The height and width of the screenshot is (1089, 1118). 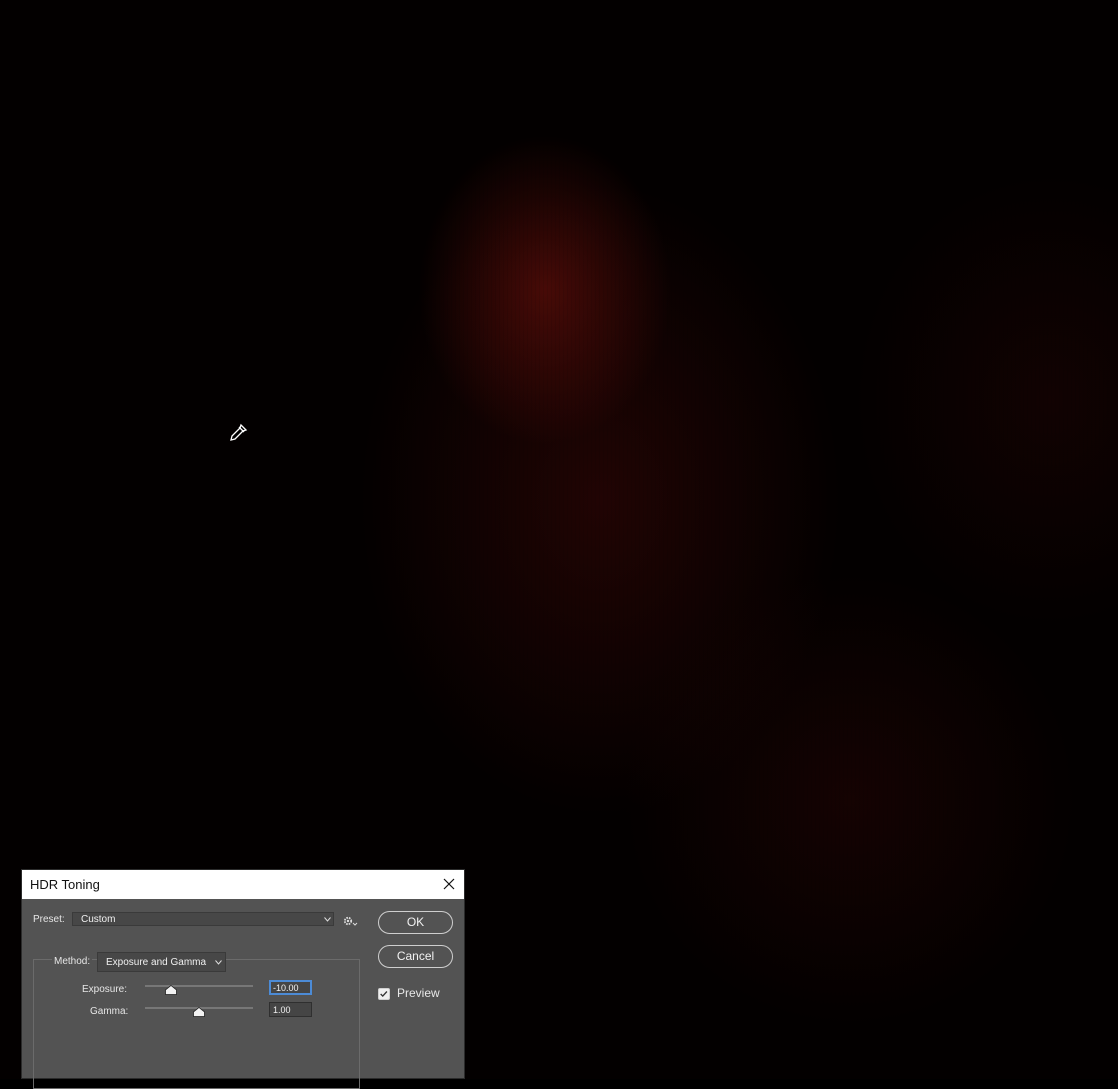 I want to click on checkmark-icon, so click(x=384, y=994).